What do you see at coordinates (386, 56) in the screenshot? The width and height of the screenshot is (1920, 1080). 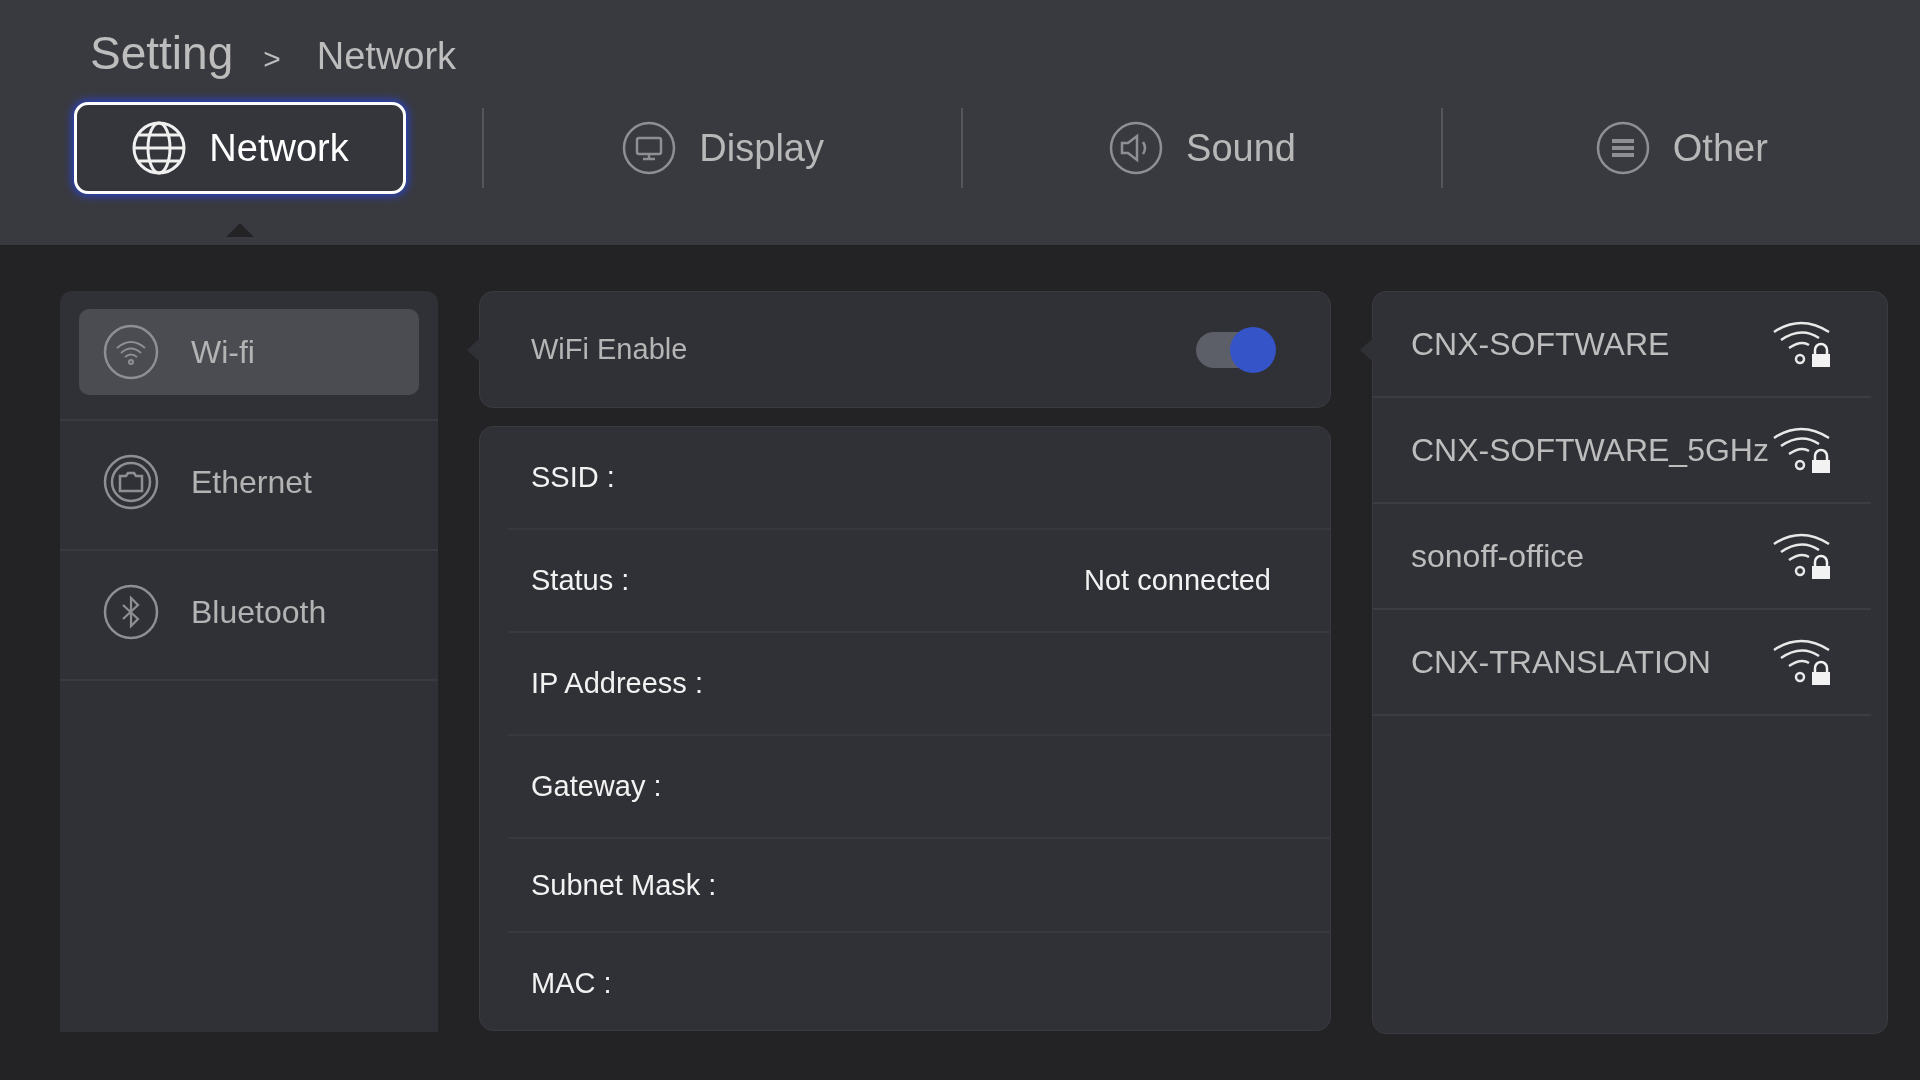 I see `breadcrumb-current: Network` at bounding box center [386, 56].